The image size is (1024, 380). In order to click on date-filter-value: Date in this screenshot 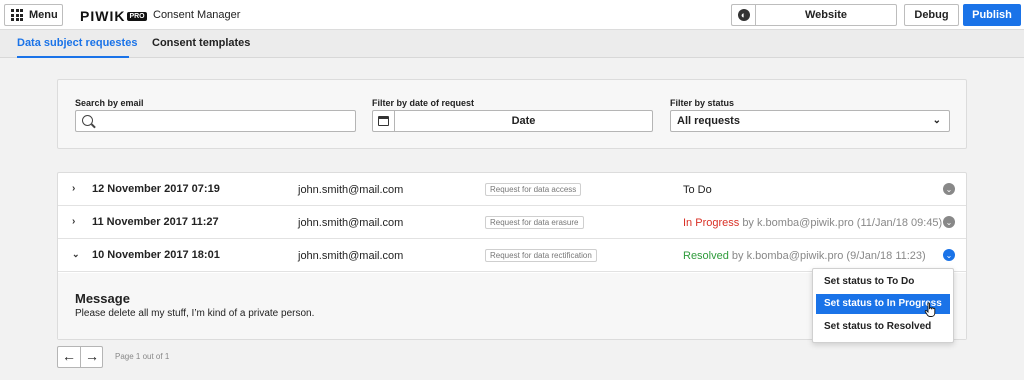, I will do `click(523, 121)`.